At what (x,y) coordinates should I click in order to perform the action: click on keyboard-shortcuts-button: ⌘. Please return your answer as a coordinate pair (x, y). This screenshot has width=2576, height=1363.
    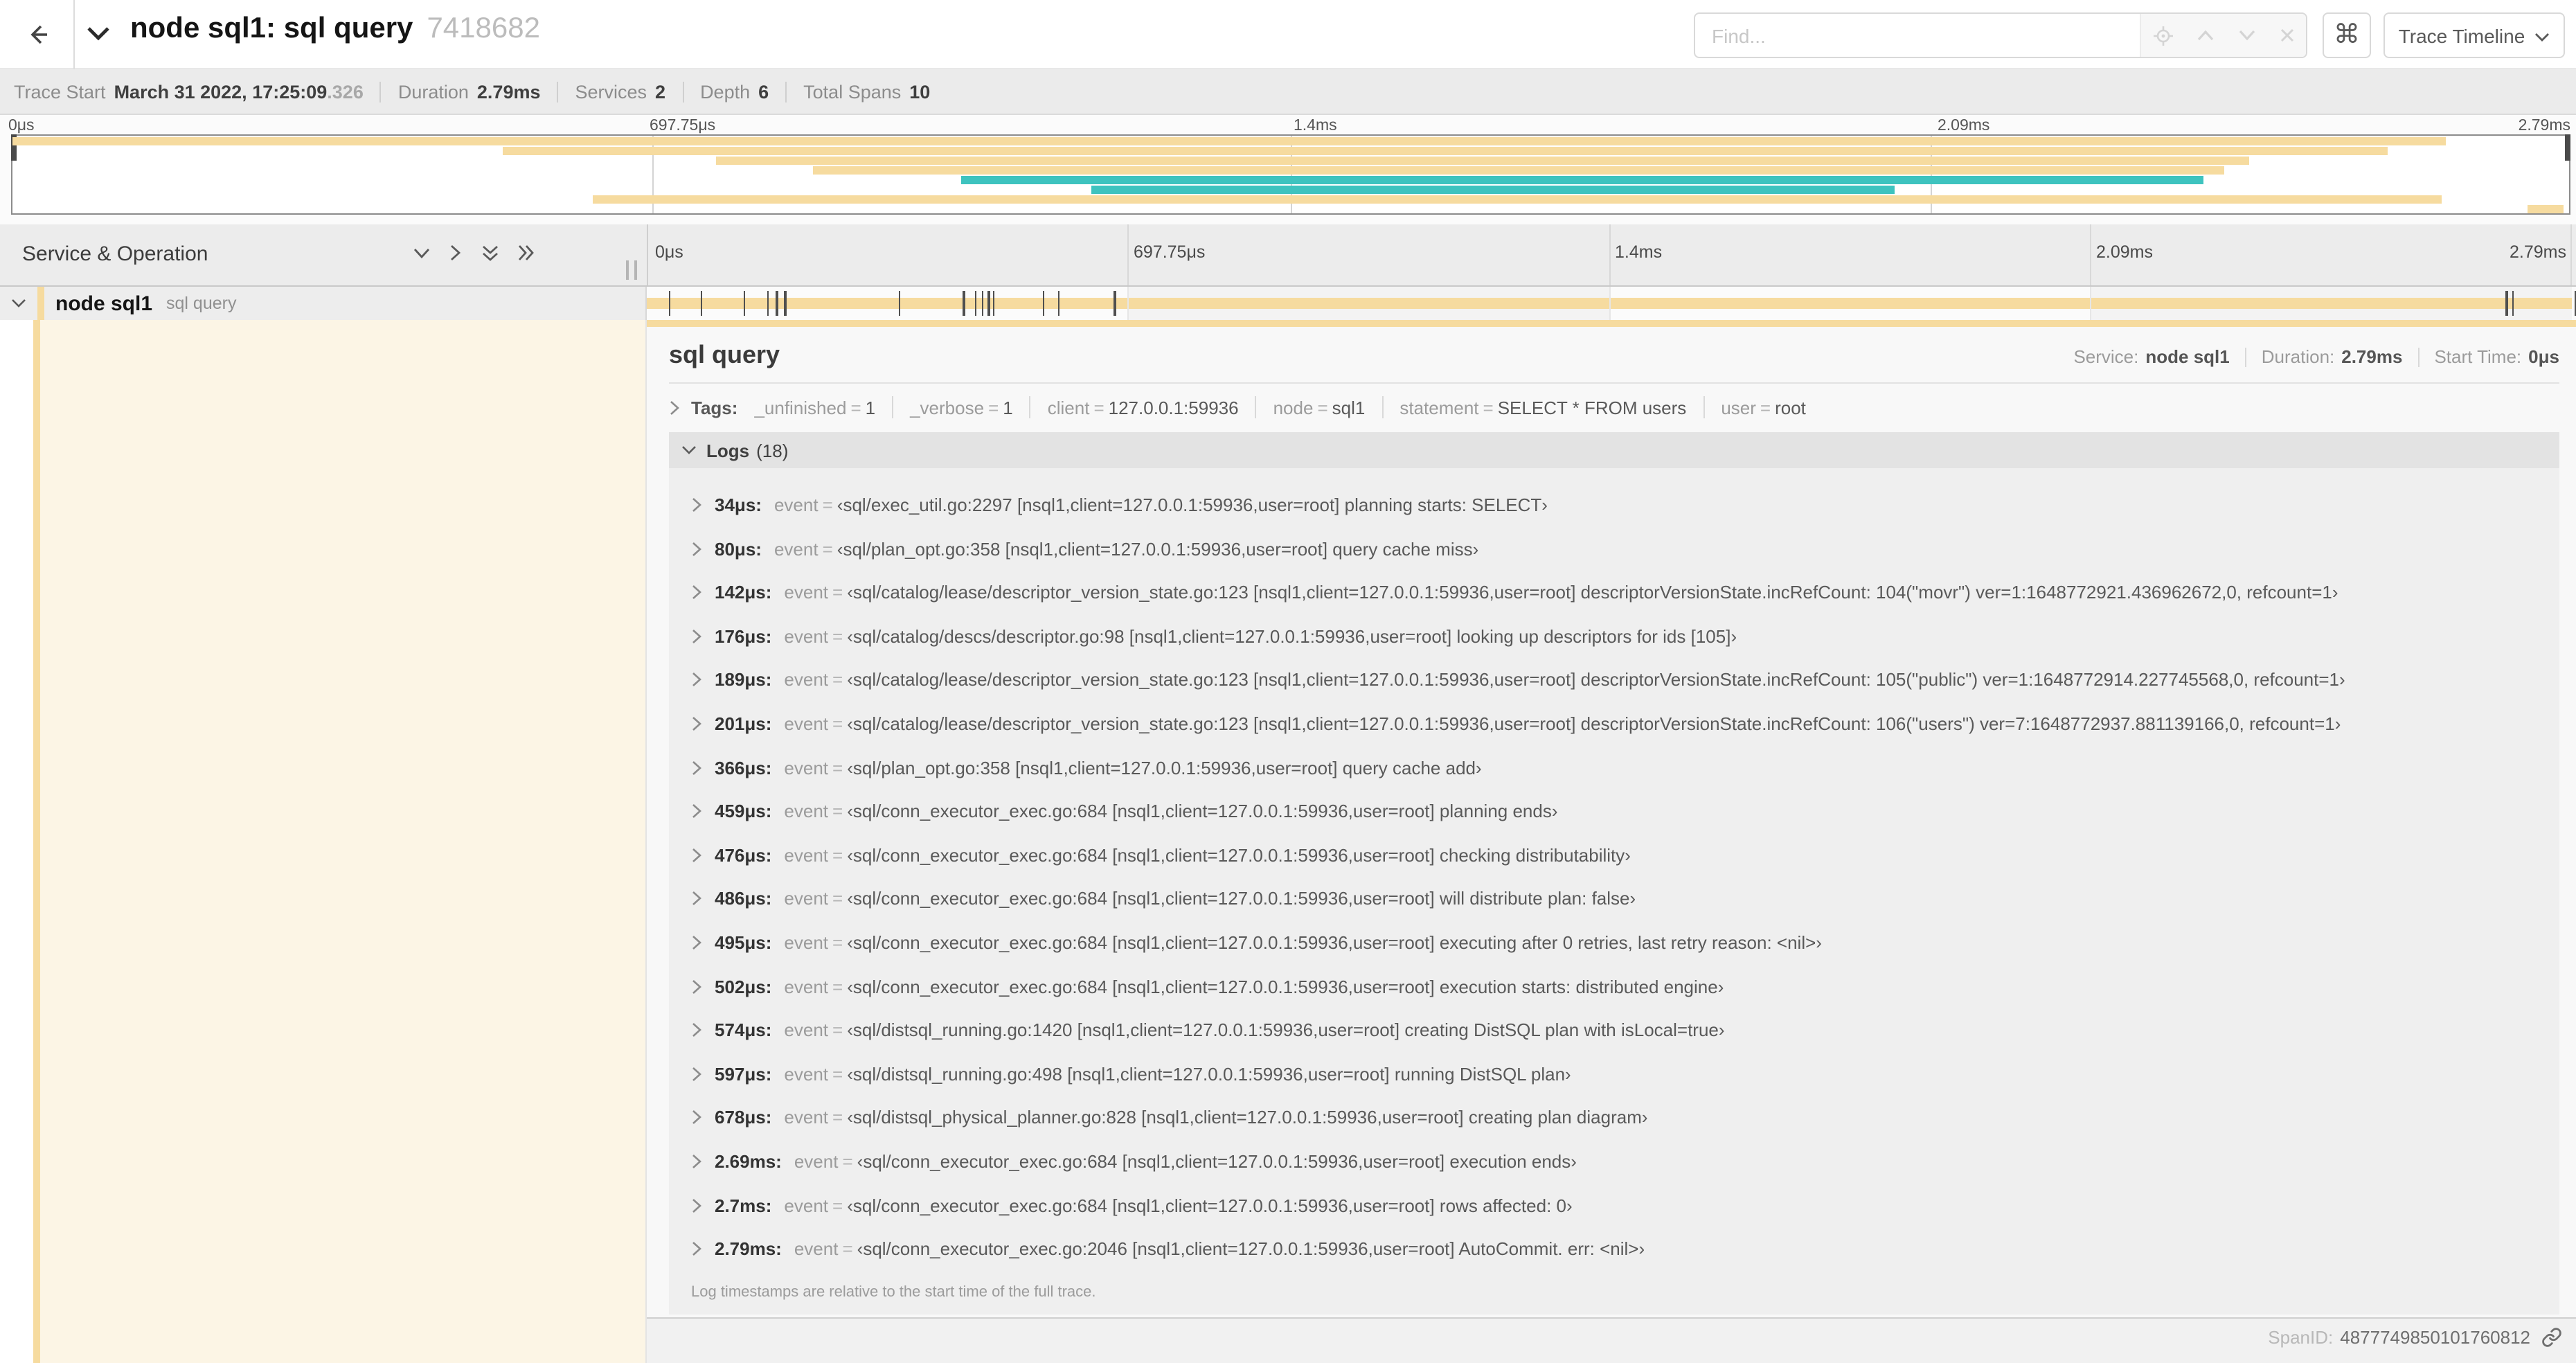
    Looking at the image, I should click on (2347, 35).